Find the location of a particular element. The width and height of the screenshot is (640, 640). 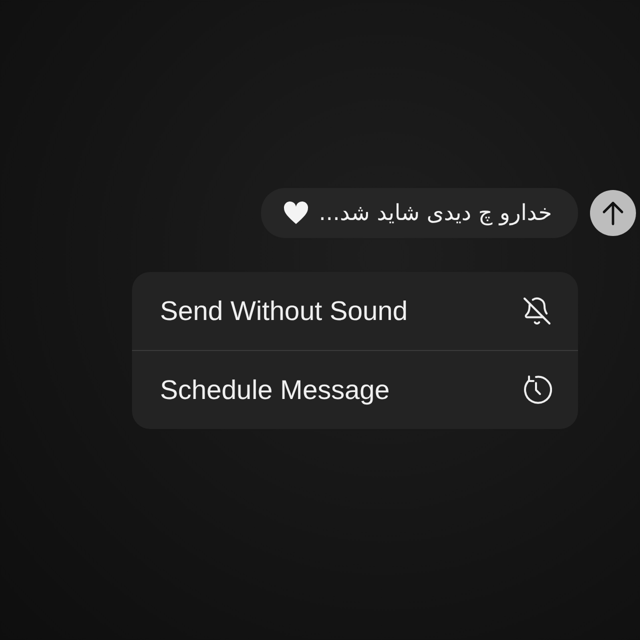

heart-icon is located at coordinates (295, 213).